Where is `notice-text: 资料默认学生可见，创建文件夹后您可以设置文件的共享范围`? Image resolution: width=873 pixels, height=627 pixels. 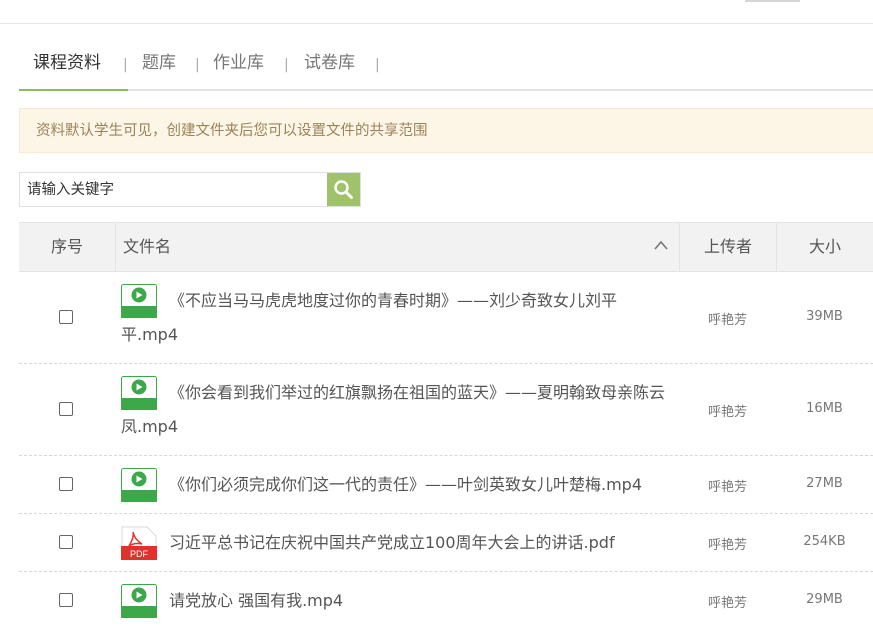
notice-text: 资料默认学生可见，创建文件夹后您可以设置文件的共享范围 is located at coordinates (232, 131).